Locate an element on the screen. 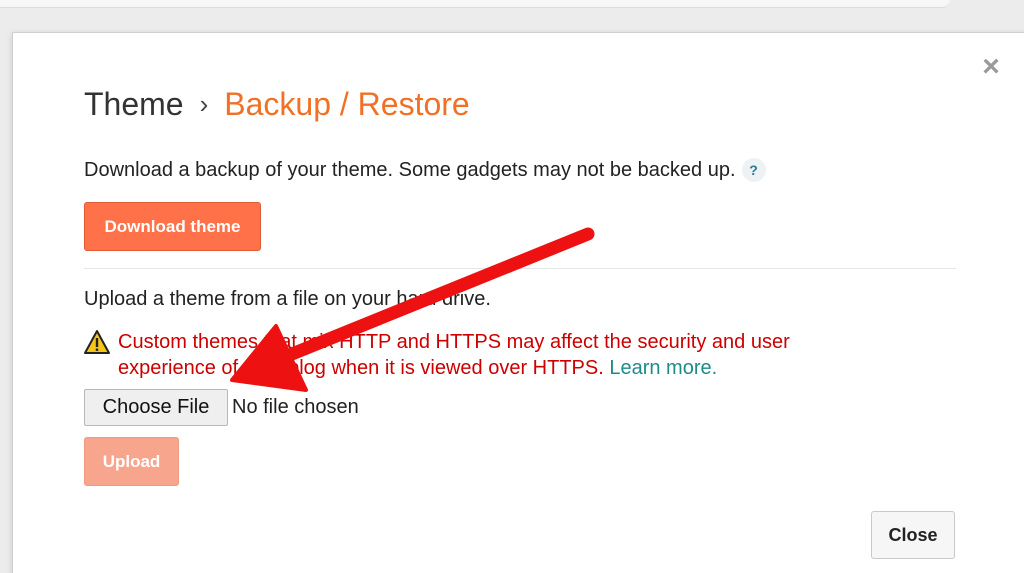 This screenshot has width=1024, height=573. breadcrumb-theme: Theme is located at coordinates (134, 104).